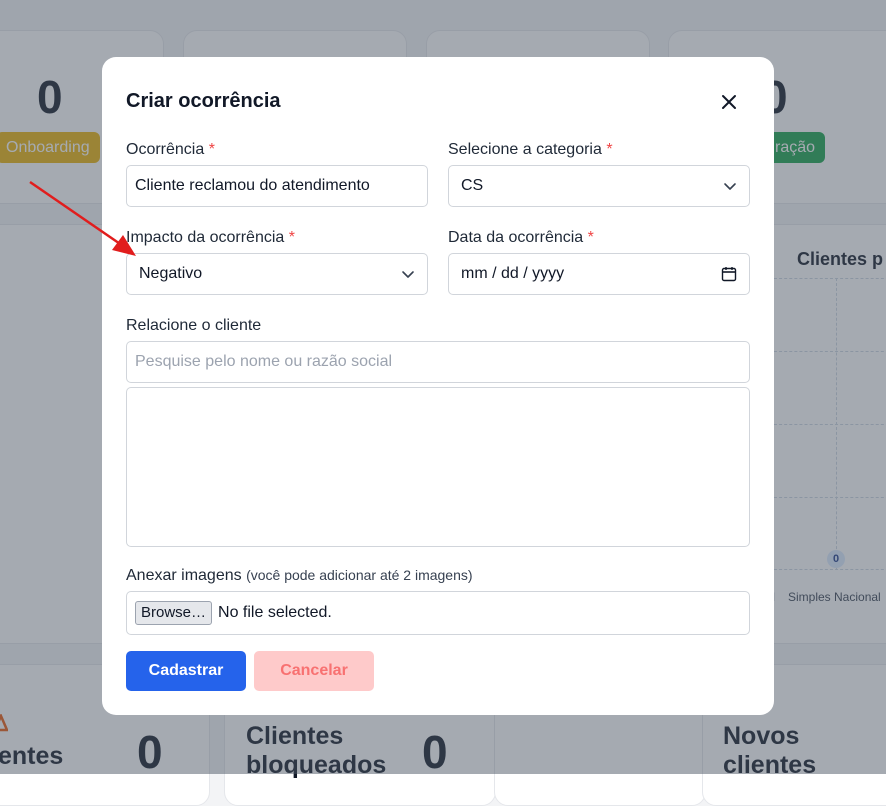  I want to click on date-input-value: mm / dd / yyyy, so click(513, 273).